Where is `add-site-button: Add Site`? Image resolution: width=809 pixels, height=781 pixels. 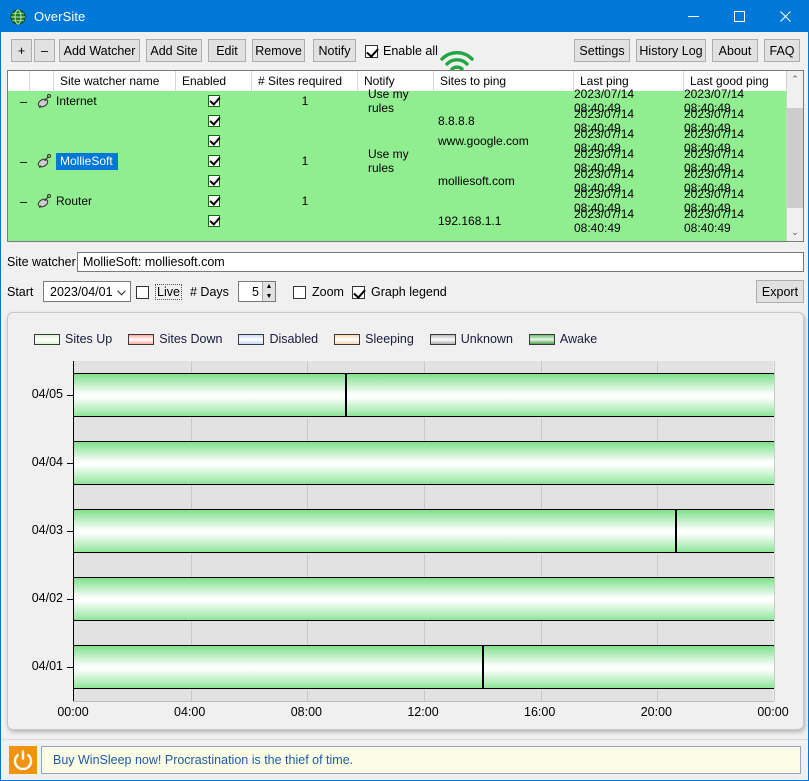 add-site-button: Add Site is located at coordinates (174, 50).